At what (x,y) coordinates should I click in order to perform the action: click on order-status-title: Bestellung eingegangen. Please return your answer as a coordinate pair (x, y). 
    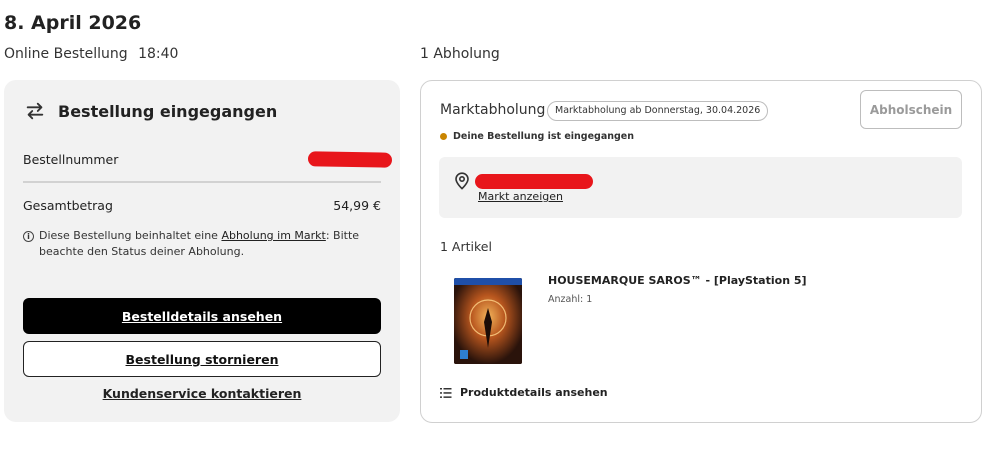
    Looking at the image, I should click on (168, 111).